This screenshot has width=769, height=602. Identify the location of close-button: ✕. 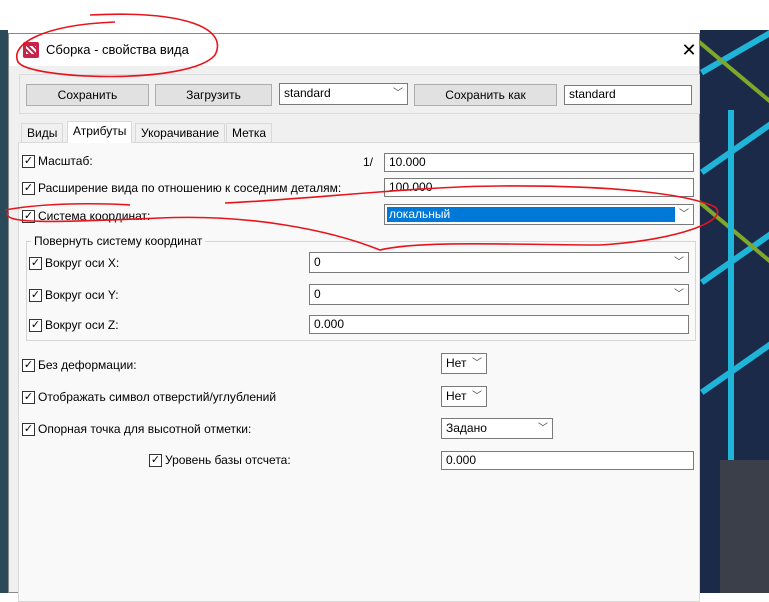
(689, 50).